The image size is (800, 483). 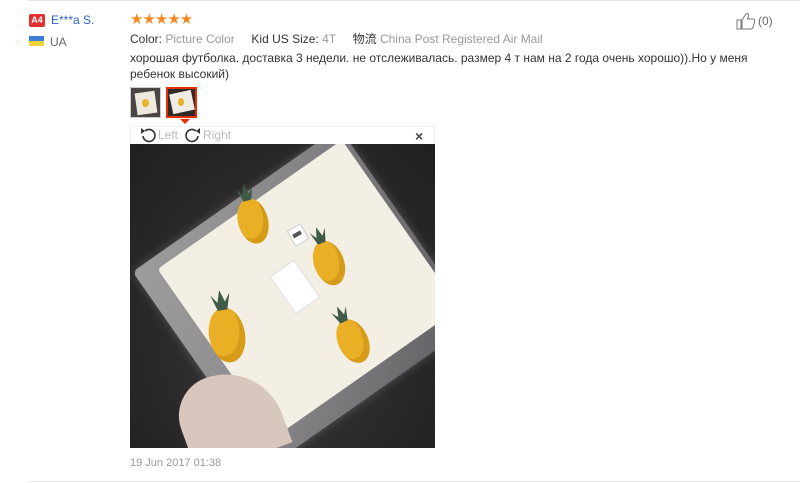 What do you see at coordinates (414, 0) in the screenshot?
I see `review-separator-top` at bounding box center [414, 0].